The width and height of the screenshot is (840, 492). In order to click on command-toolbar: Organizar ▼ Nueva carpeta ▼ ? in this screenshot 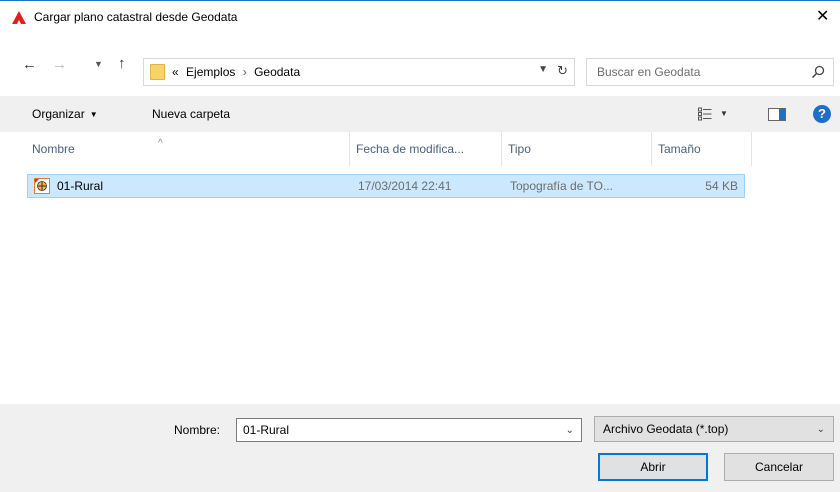, I will do `click(420, 114)`.